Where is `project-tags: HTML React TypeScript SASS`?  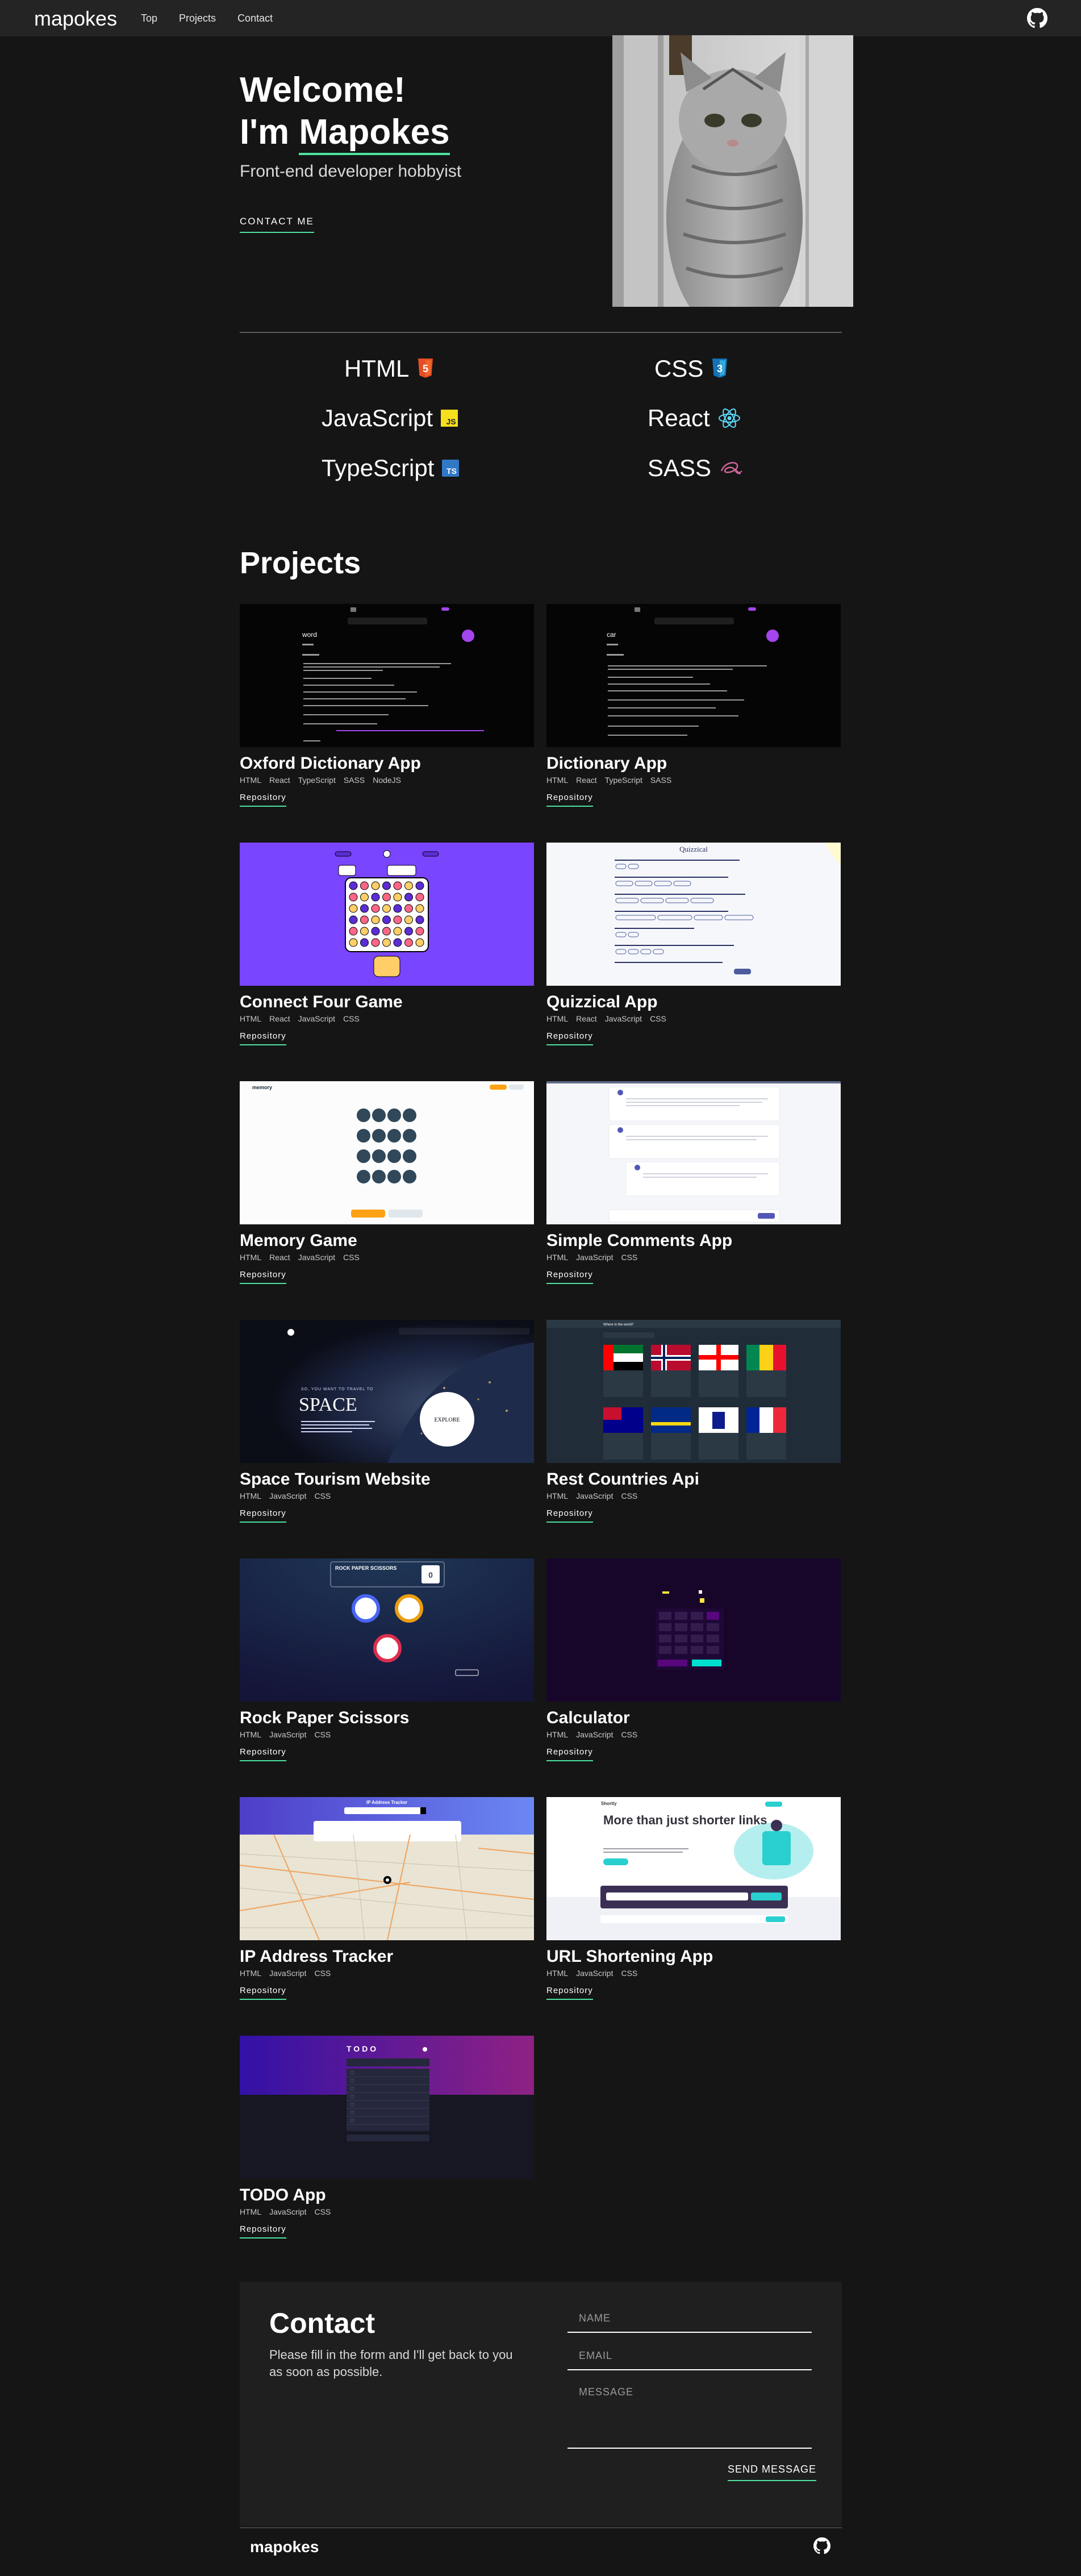
project-tags: HTML React TypeScript SASS is located at coordinates (694, 781).